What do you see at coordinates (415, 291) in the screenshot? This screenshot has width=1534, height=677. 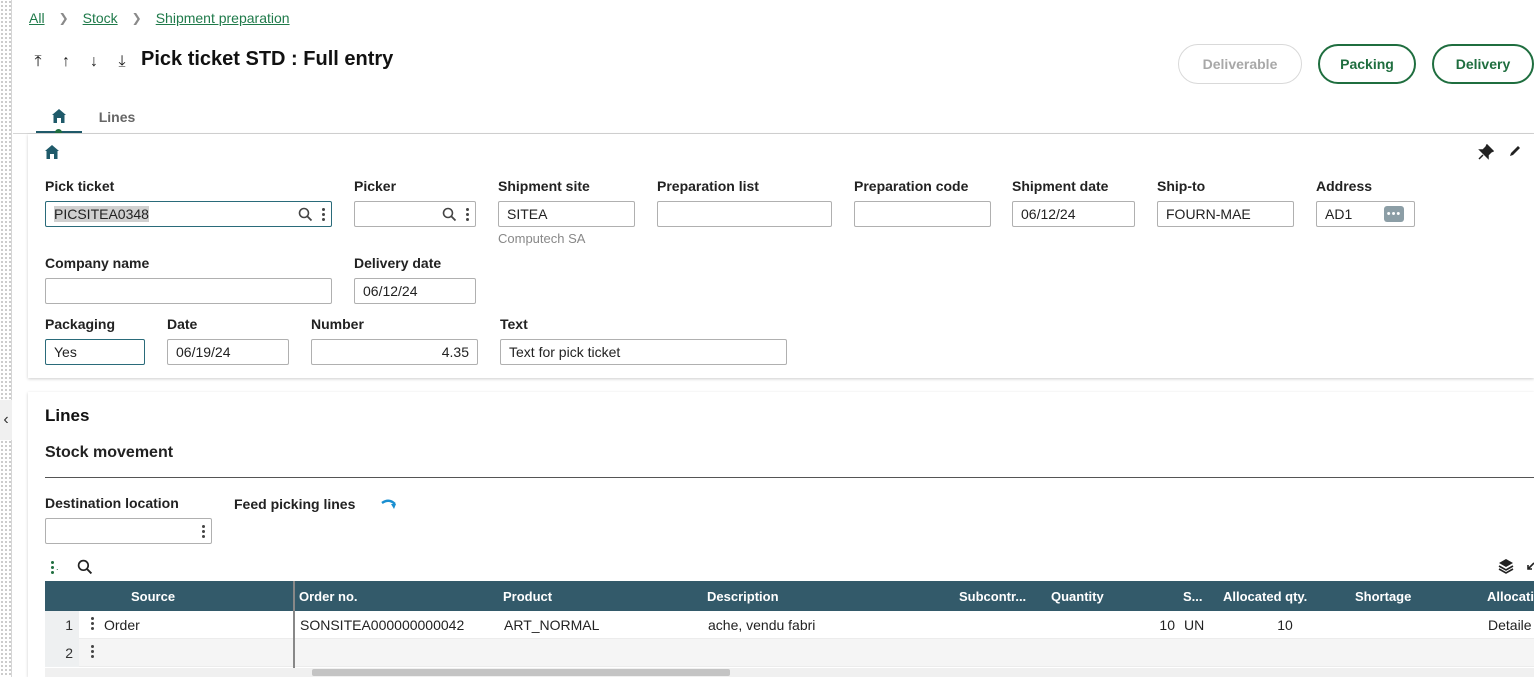 I see `delivery-date-input: 06/12/24` at bounding box center [415, 291].